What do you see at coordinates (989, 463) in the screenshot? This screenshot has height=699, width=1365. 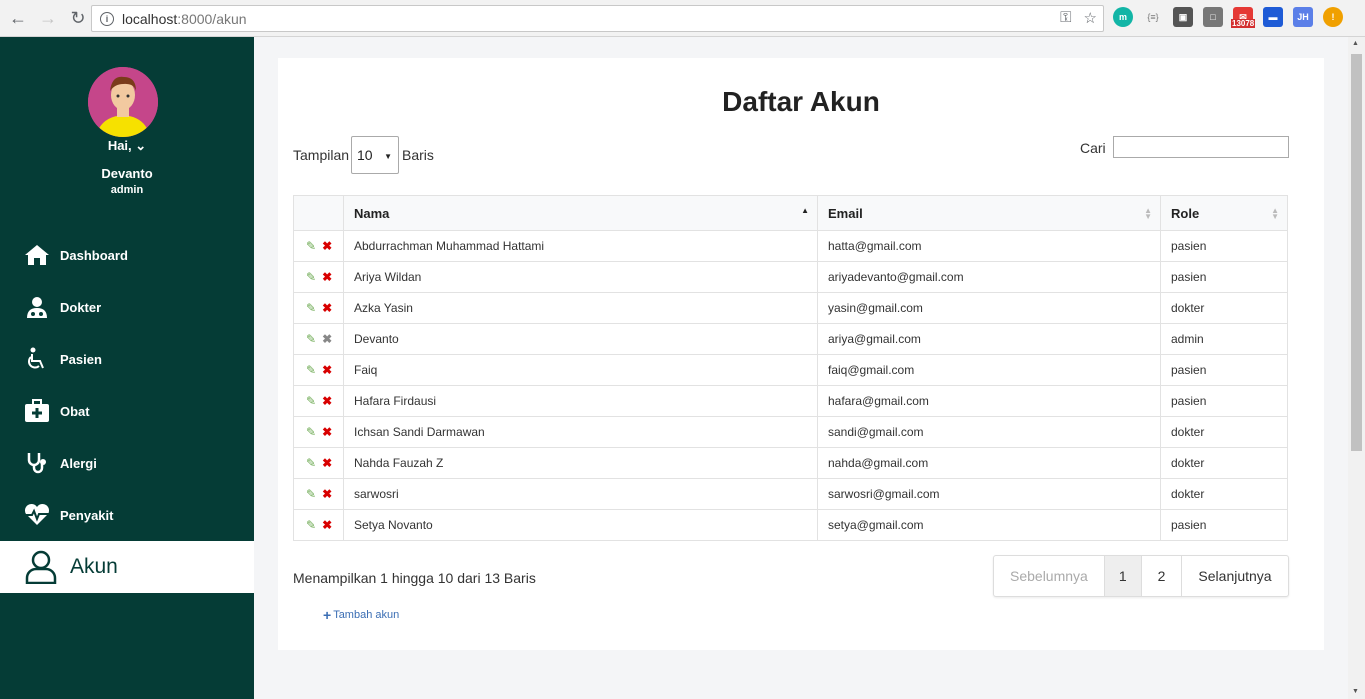 I see `cell-email: nahda@gmail.com` at bounding box center [989, 463].